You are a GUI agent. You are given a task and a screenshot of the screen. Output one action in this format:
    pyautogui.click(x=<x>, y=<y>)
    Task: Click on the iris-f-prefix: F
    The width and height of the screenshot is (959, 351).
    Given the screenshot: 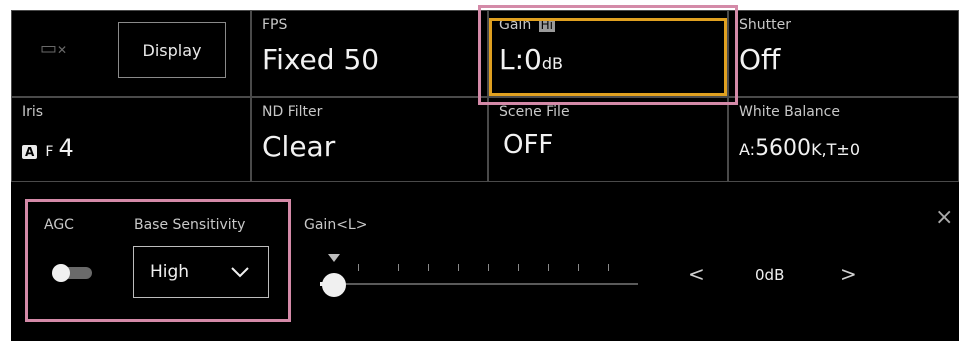 What is the action you would take?
    pyautogui.click(x=49, y=152)
    